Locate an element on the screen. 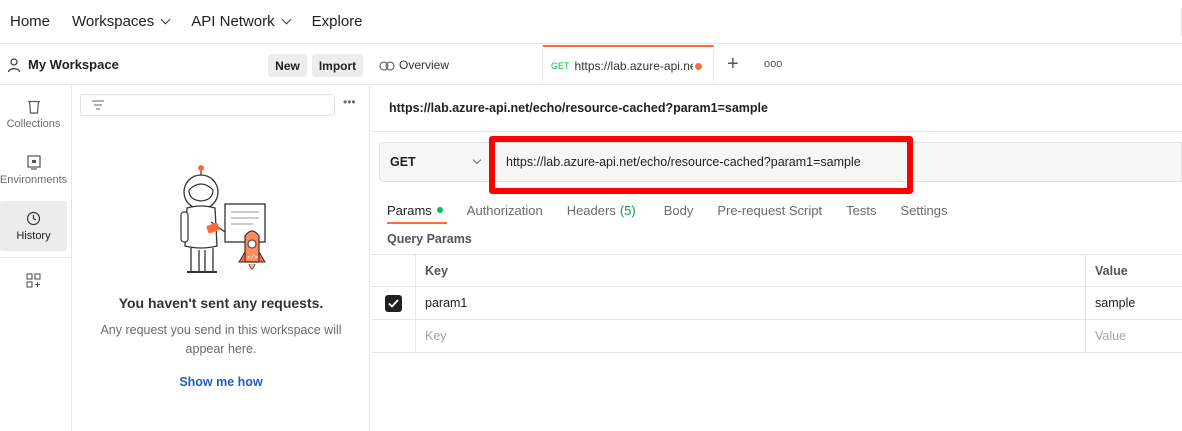 This screenshot has width=1182, height=431. import-button: Import is located at coordinates (337, 65).